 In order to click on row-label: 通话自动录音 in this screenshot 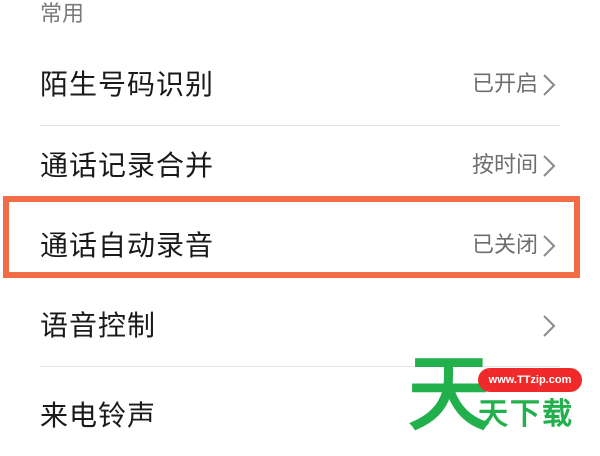, I will do `click(127, 245)`.